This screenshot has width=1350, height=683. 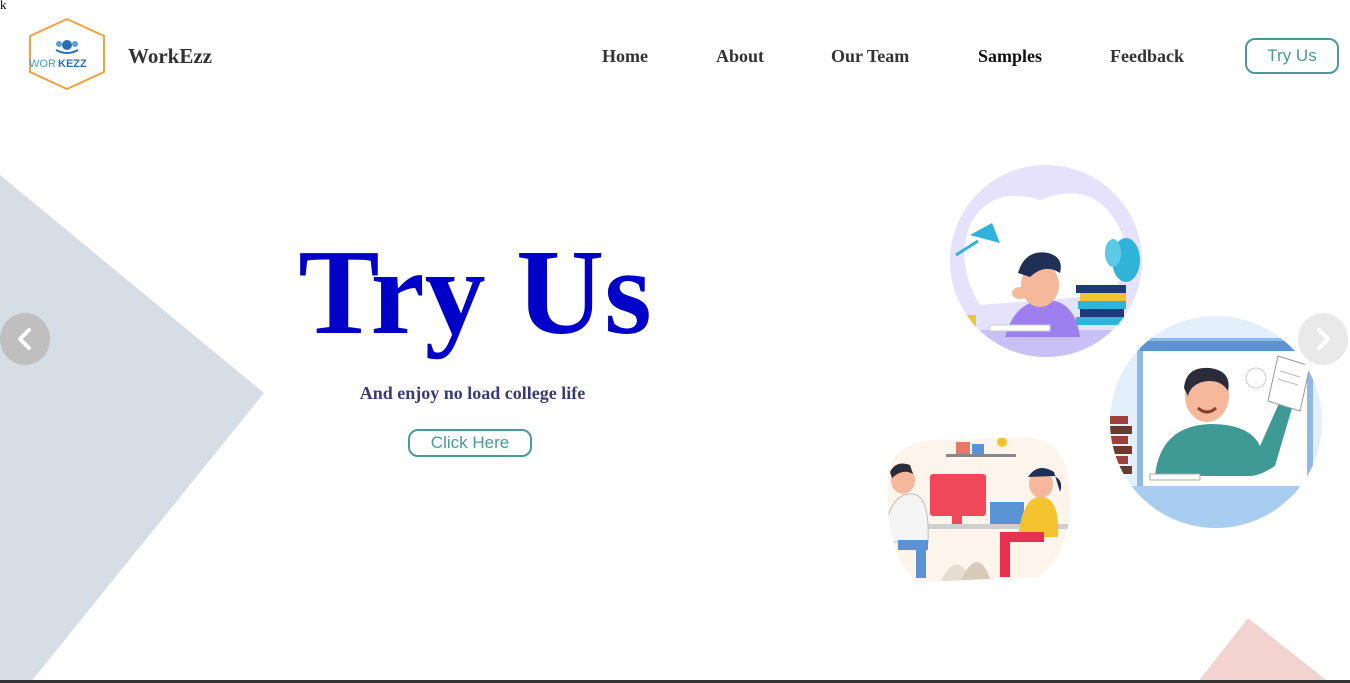 I want to click on nav-our-team: Our Team, so click(x=870, y=56).